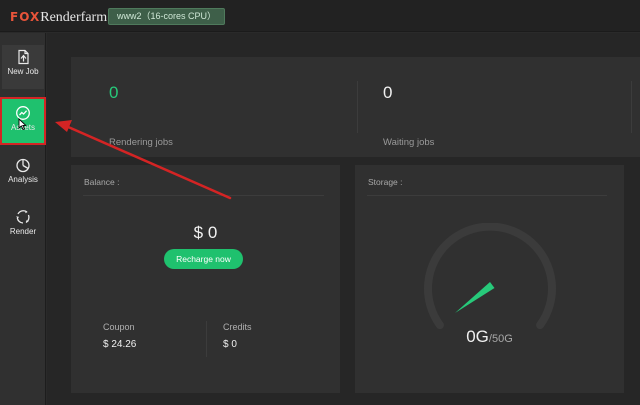 This screenshot has width=640, height=405. What do you see at coordinates (388, 92) in the screenshot?
I see `waiting-jobs-count: 0` at bounding box center [388, 92].